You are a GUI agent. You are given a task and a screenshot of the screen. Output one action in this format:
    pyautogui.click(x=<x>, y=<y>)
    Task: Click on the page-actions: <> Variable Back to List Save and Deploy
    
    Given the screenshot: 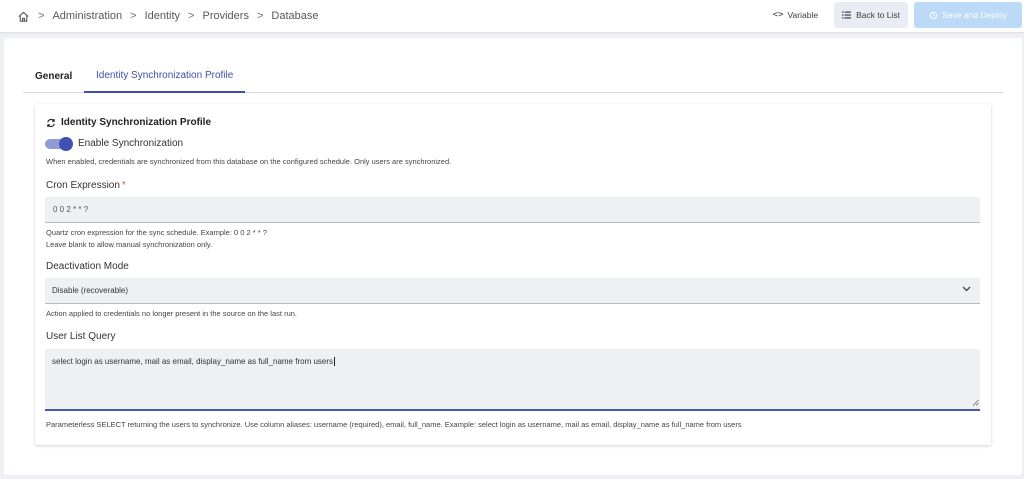 What is the action you would take?
    pyautogui.click(x=893, y=15)
    